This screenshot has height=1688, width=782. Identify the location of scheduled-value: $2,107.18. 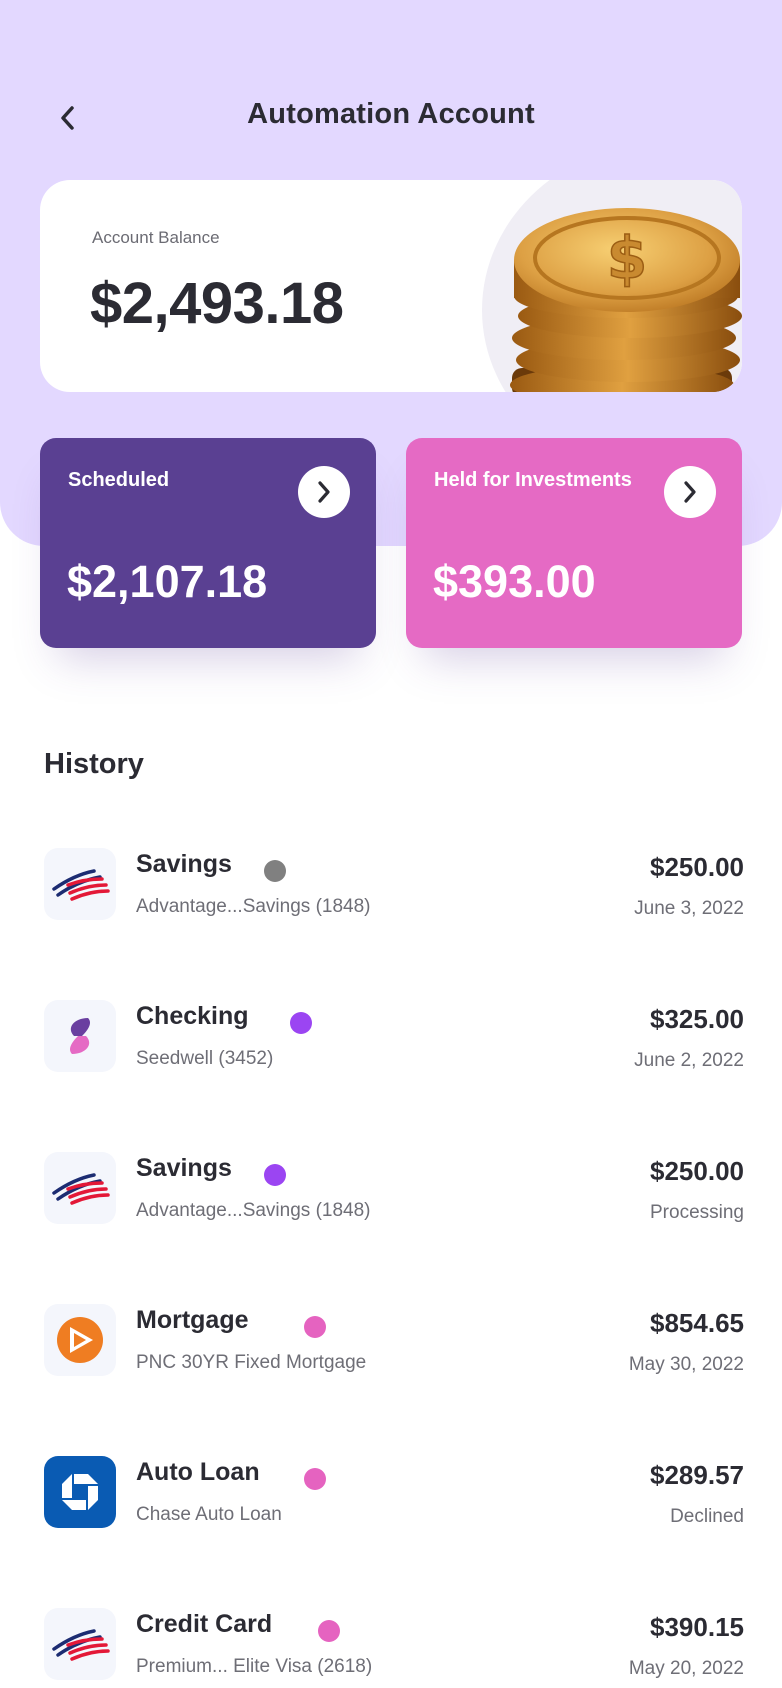
(167, 581).